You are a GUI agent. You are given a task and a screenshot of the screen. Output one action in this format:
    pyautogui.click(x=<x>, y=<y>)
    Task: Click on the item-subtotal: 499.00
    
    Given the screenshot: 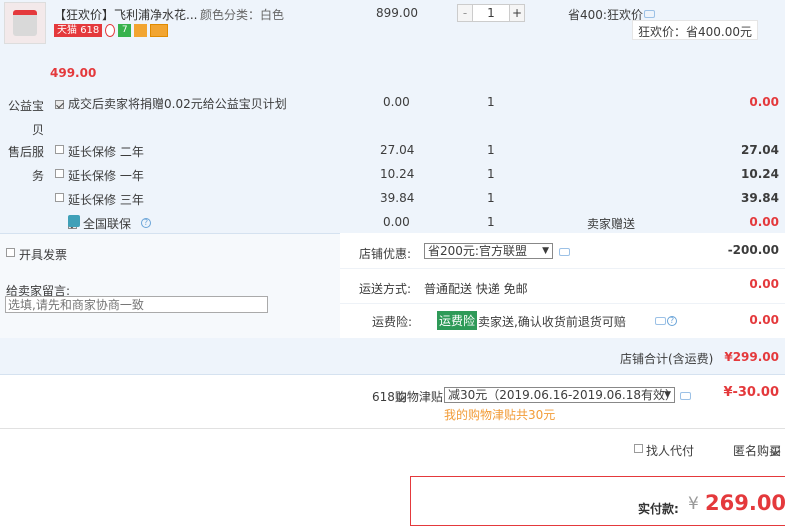 What is the action you would take?
    pyautogui.click(x=73, y=73)
    